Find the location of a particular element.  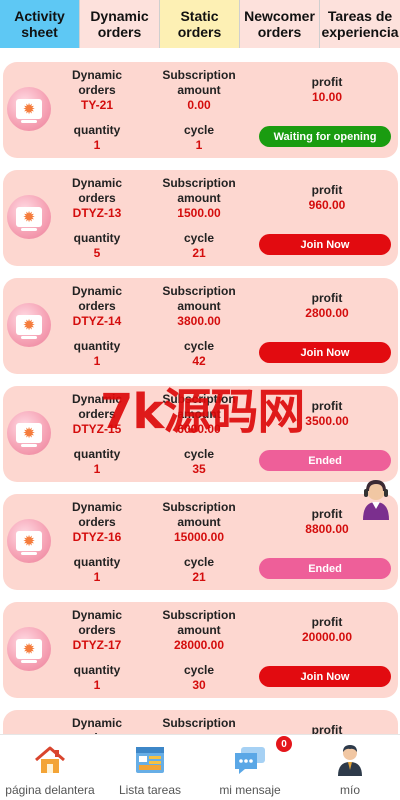

profit: profit 2800.00 is located at coordinates (327, 306).